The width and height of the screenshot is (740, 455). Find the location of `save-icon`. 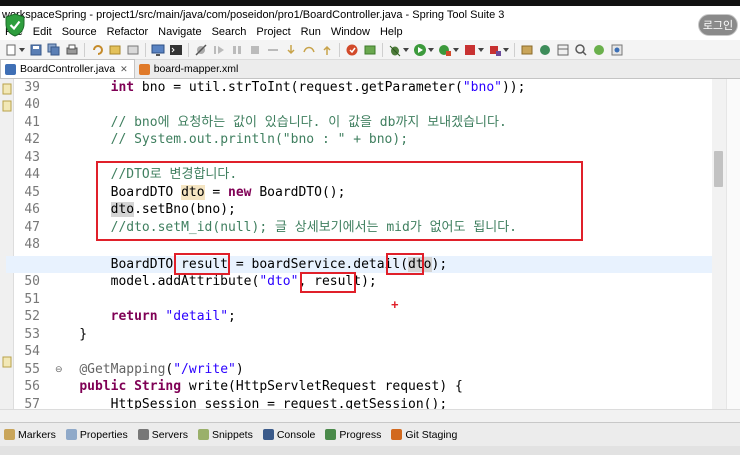

save-icon is located at coordinates (36, 50).